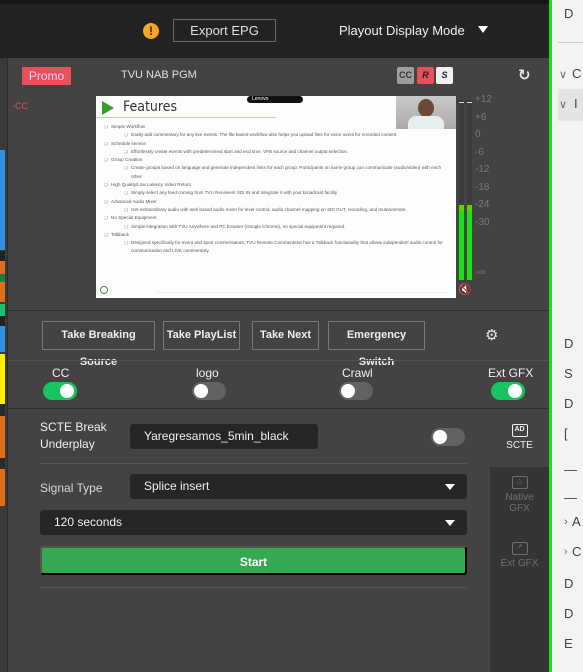 The height and width of the screenshot is (672, 583). Describe the element at coordinates (576, 103) in the screenshot. I see `right-panel-item: I` at that location.